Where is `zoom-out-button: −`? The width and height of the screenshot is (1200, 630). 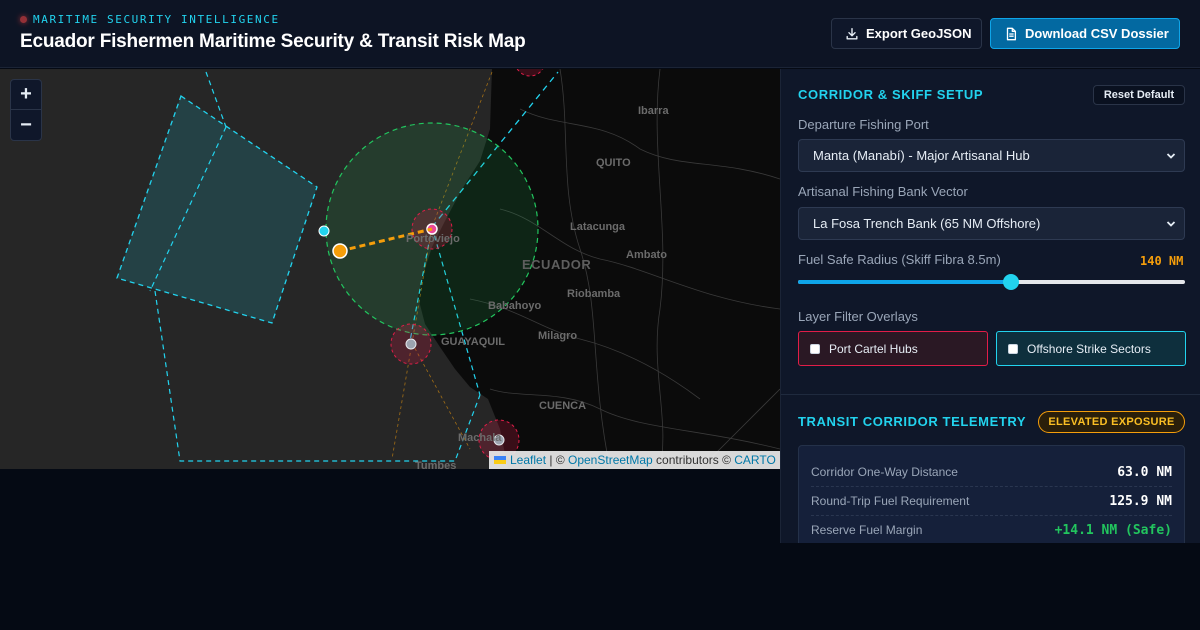
zoom-out-button: − is located at coordinates (26, 125).